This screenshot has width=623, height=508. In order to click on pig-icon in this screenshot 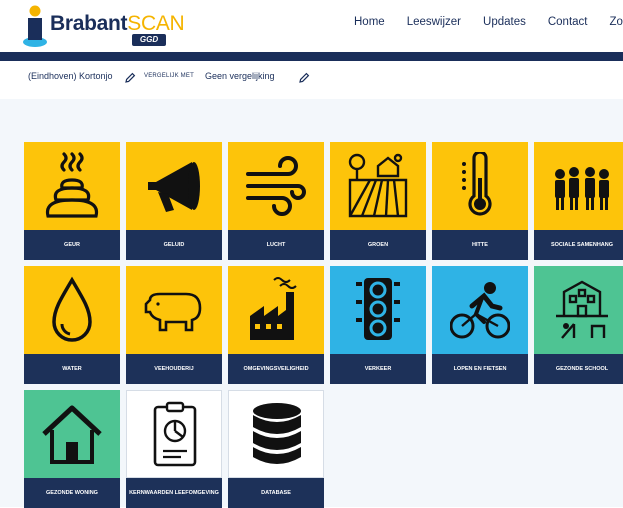, I will do `click(174, 310)`.